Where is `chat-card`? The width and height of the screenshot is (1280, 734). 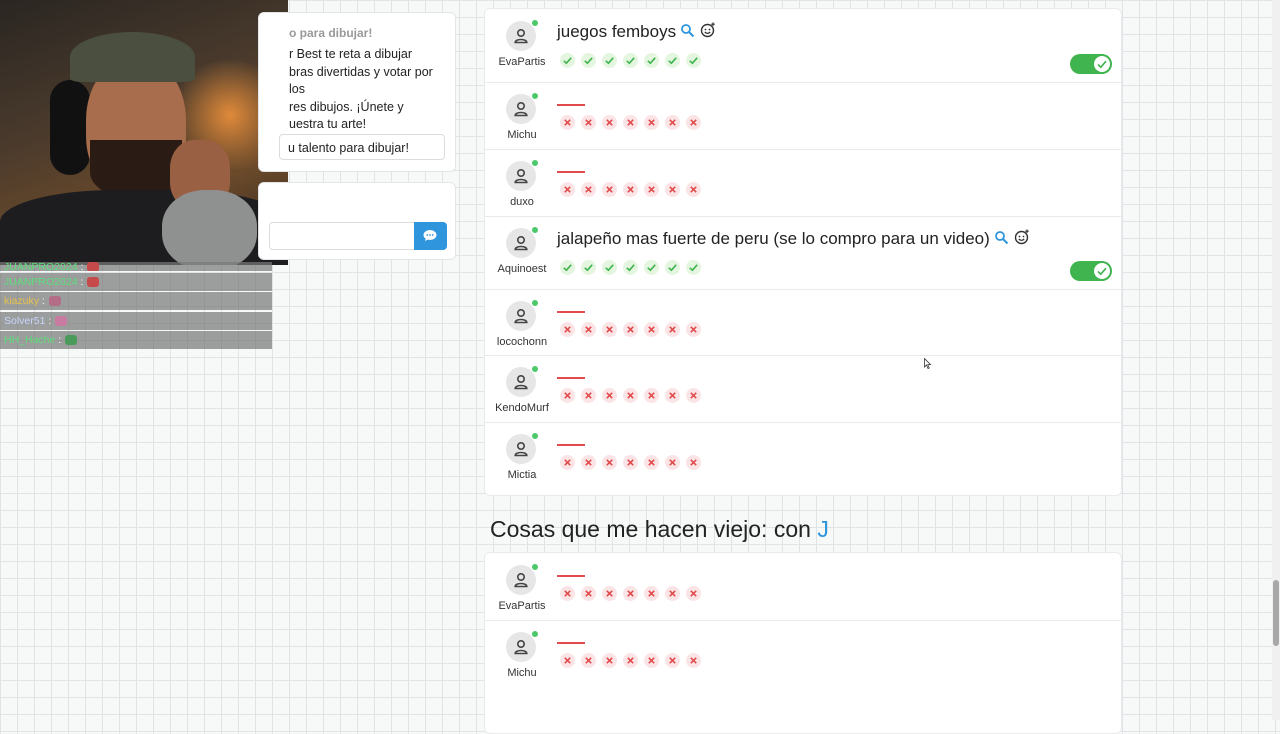 chat-card is located at coordinates (357, 221).